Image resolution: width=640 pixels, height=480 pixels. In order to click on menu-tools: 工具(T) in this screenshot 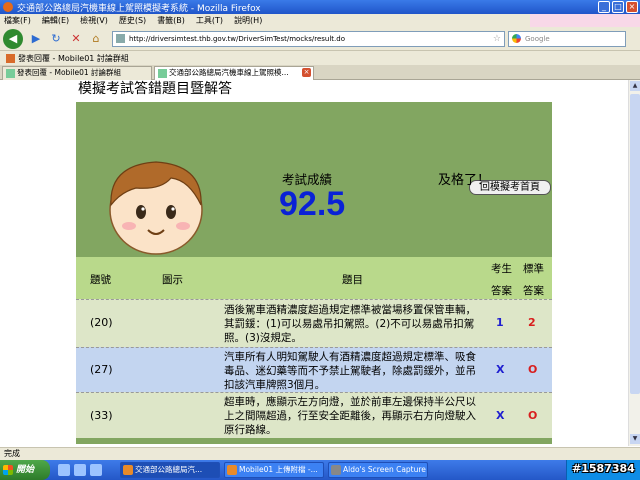, I will do `click(209, 20)`.